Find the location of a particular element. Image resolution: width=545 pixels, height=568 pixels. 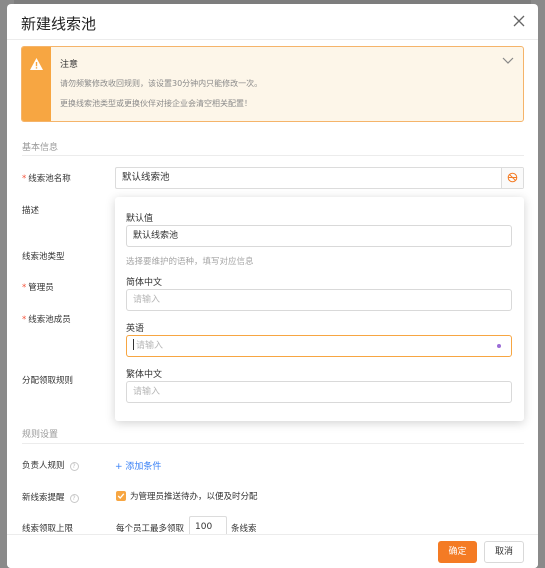

input-indicator-dot is located at coordinates (499, 346).